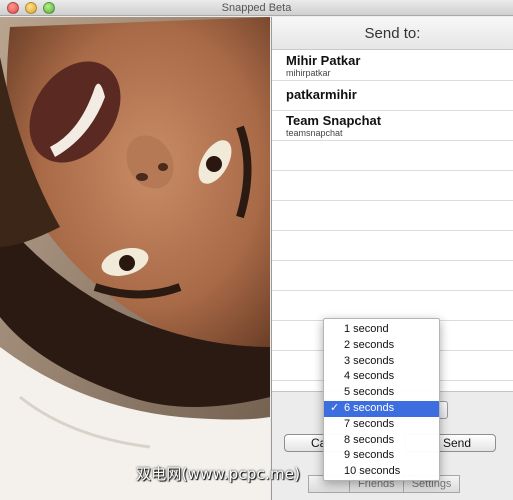  Describe the element at coordinates (369, 423) in the screenshot. I see `timer-menu-item-label: 7 seconds` at that location.